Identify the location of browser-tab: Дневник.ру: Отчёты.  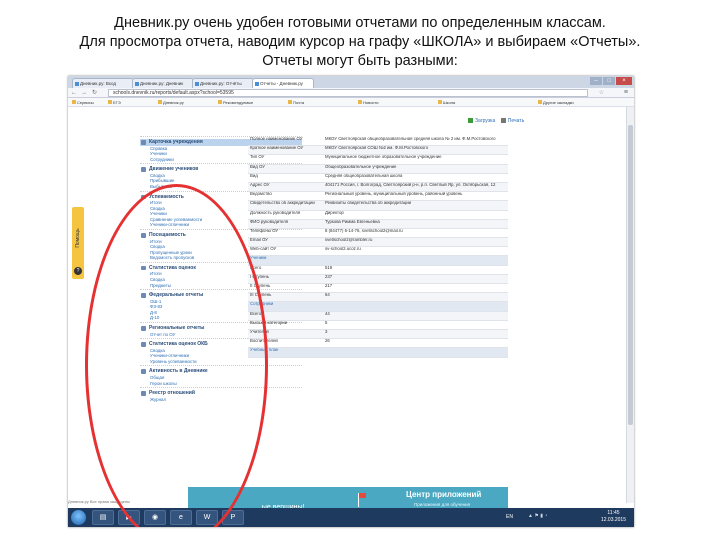
(223, 83).